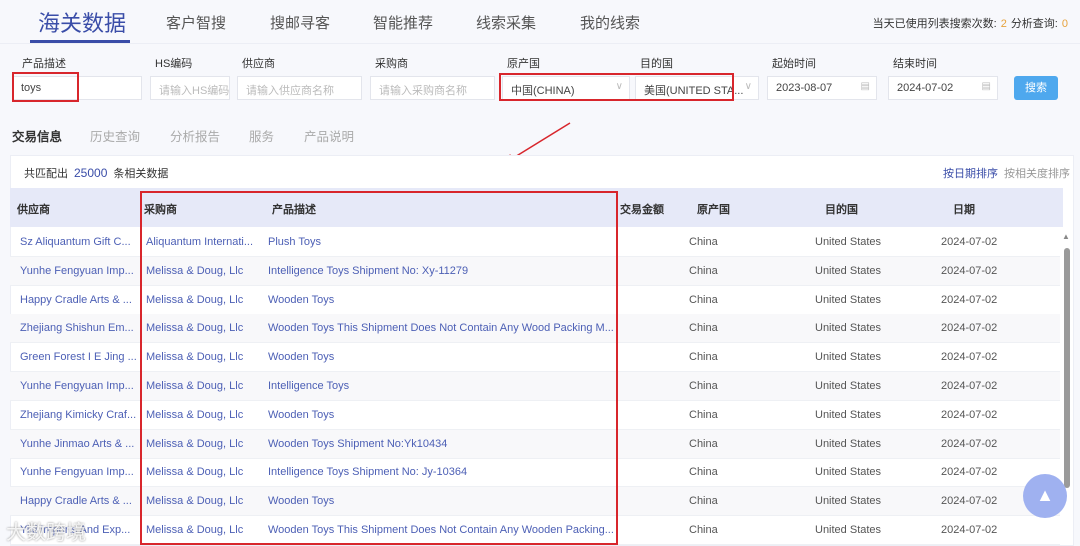  What do you see at coordinates (934, 24) in the screenshot?
I see `quota-label: 当天已使用列表搜索次数:` at bounding box center [934, 24].